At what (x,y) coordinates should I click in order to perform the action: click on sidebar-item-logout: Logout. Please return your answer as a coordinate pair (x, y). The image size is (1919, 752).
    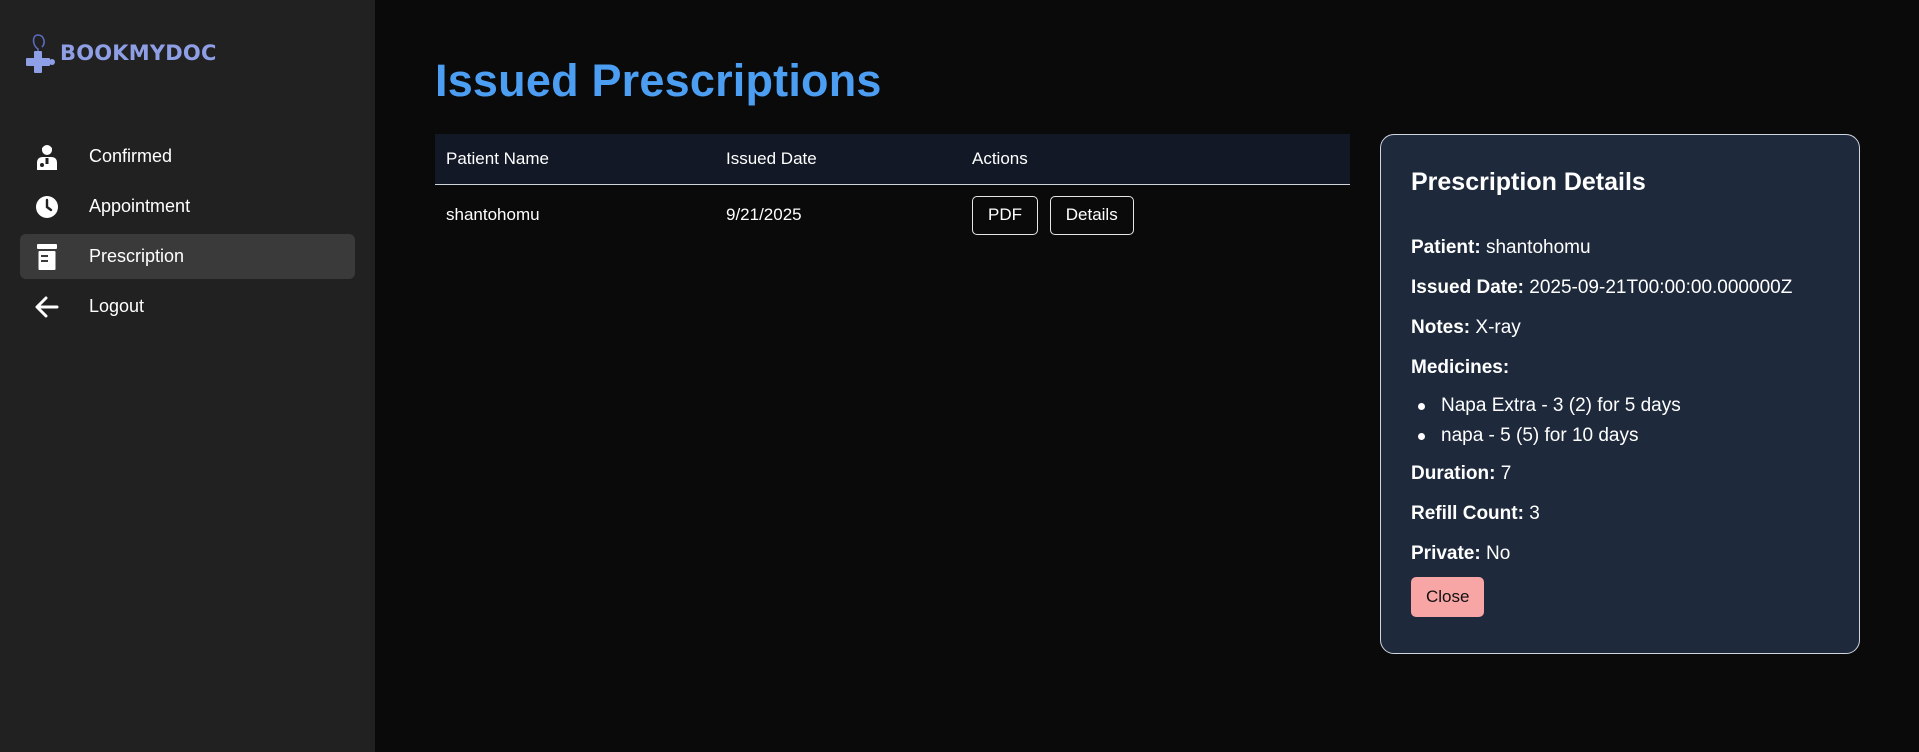
    Looking at the image, I should click on (187, 306).